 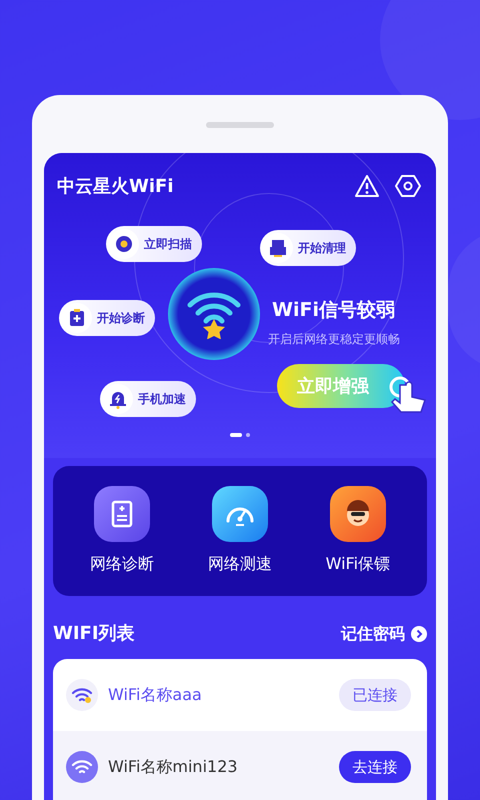 I want to click on tool-label: 网络测速, so click(x=240, y=564).